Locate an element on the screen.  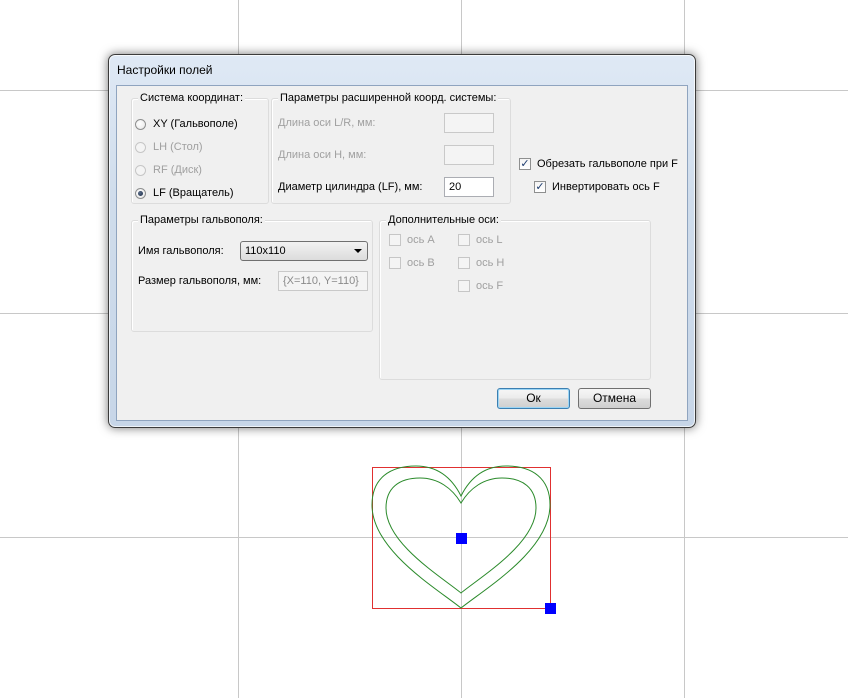
ok-button: Ок is located at coordinates (533, 398).